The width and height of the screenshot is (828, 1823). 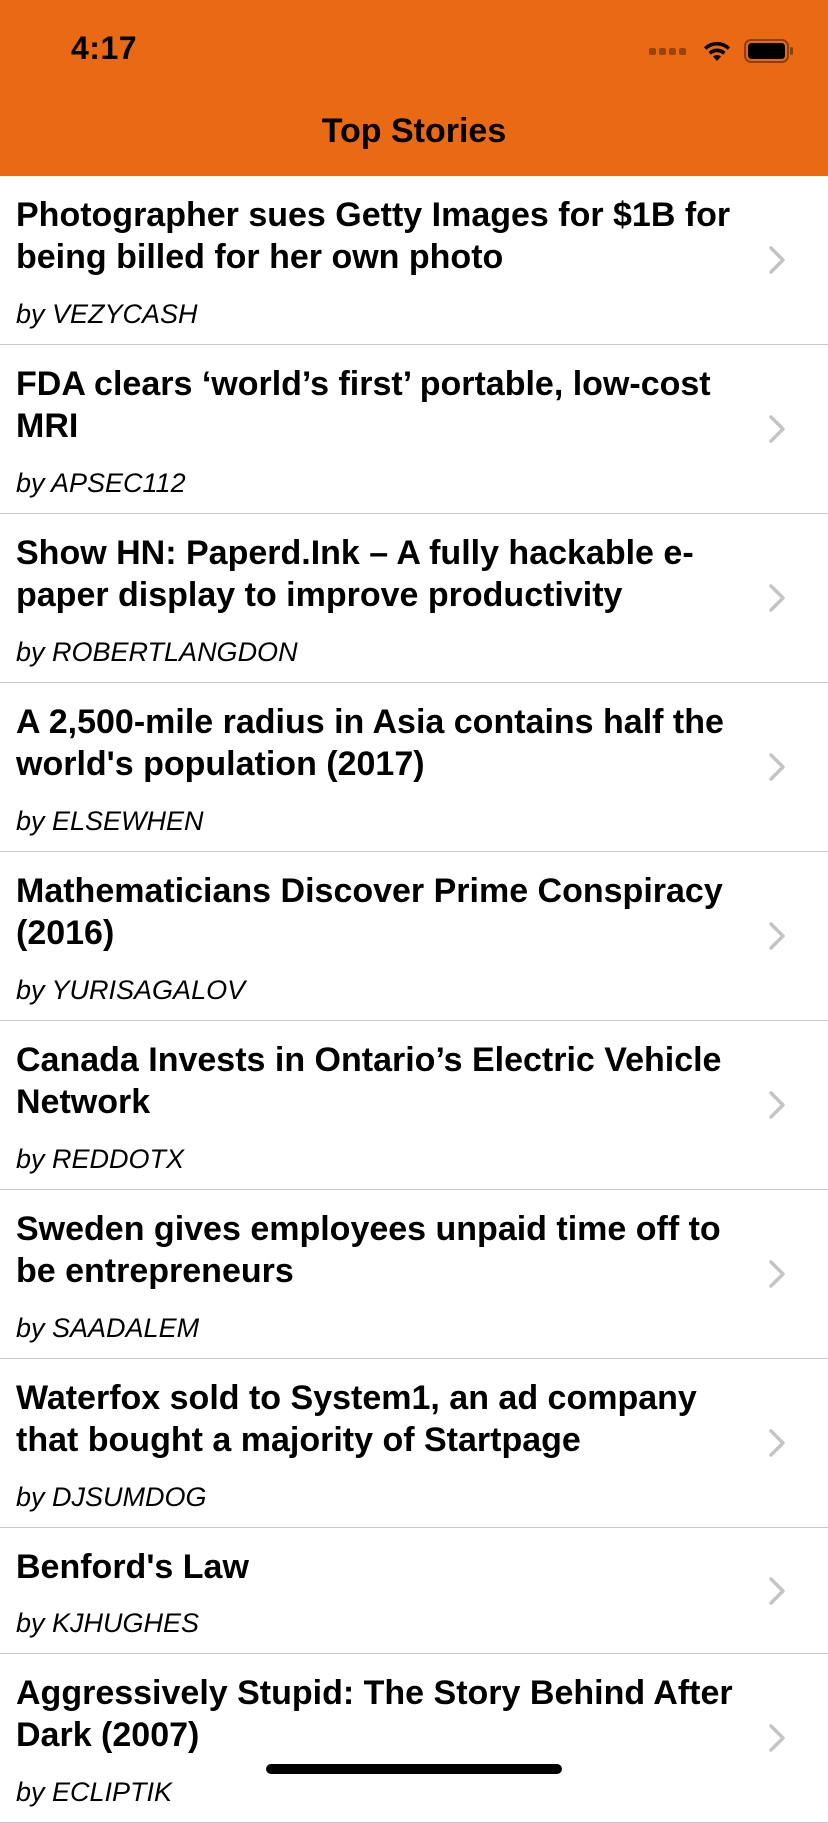 What do you see at coordinates (414, 131) in the screenshot?
I see `page-title: Top Stories` at bounding box center [414, 131].